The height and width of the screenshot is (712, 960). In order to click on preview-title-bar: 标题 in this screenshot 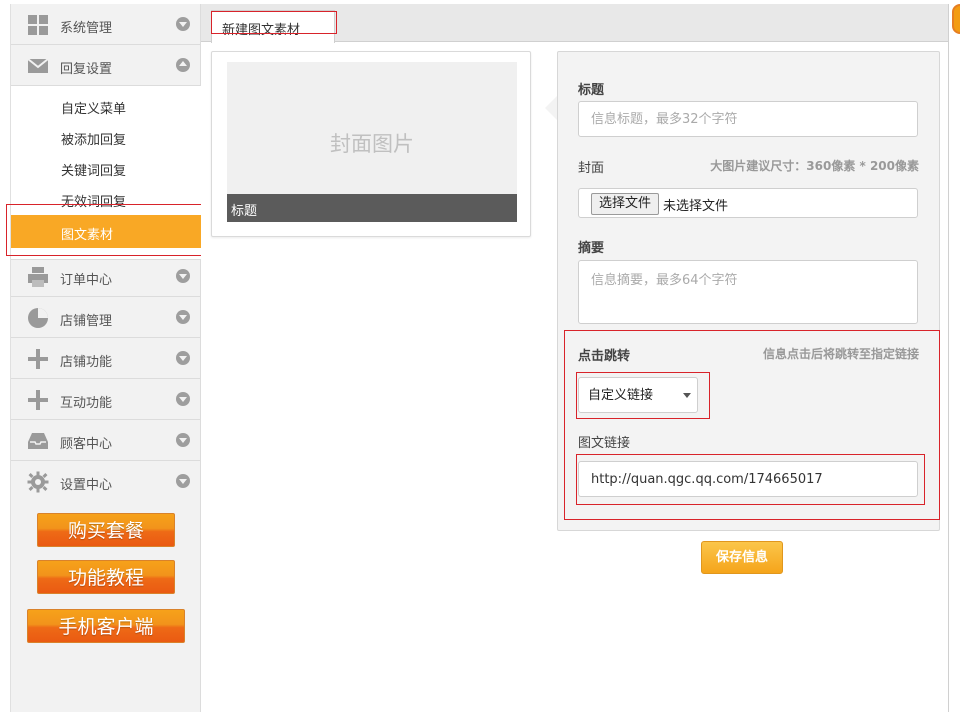, I will do `click(372, 208)`.